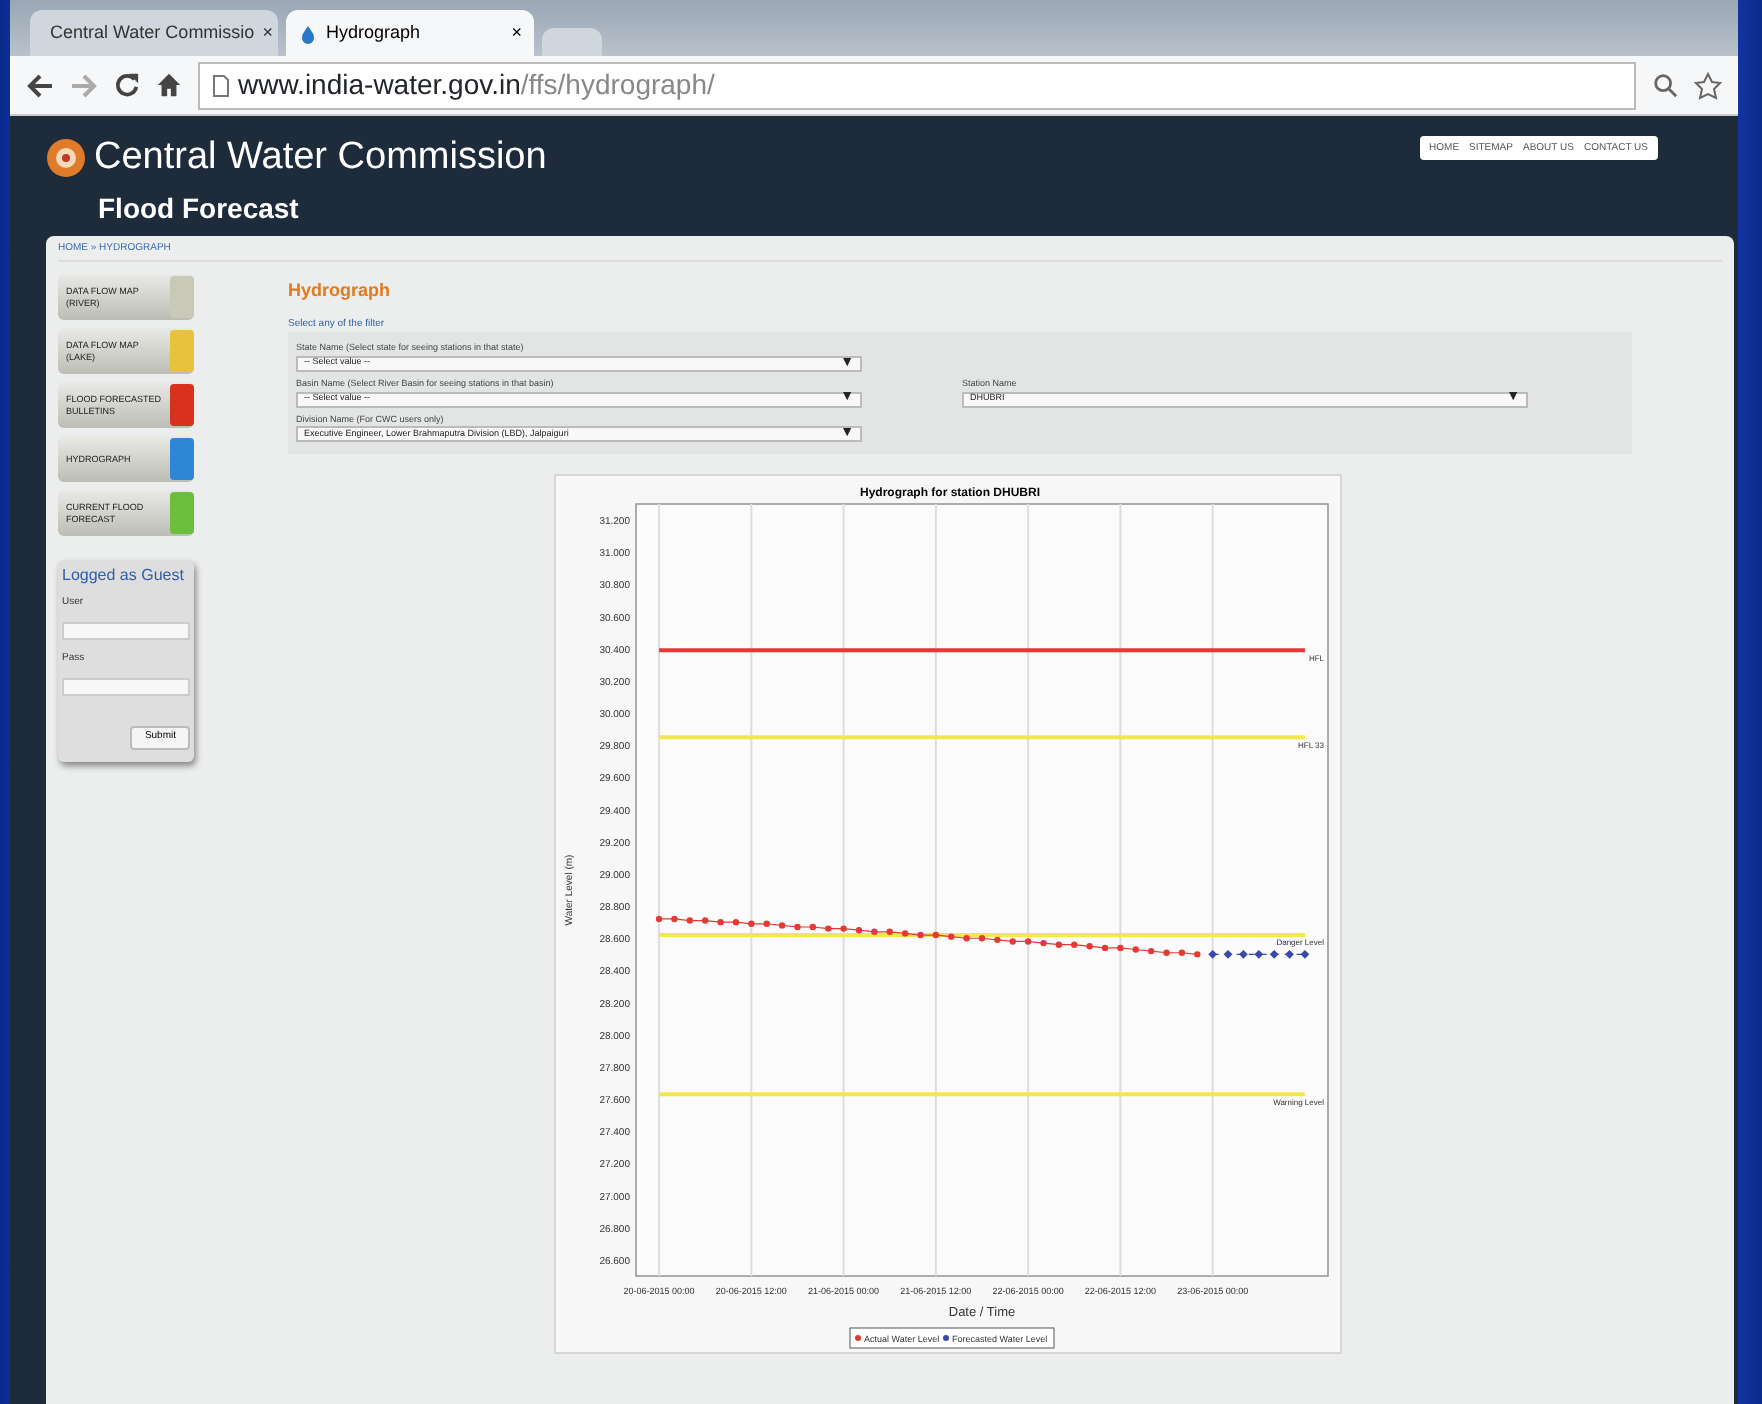 This screenshot has width=1762, height=1404. What do you see at coordinates (917, 85) in the screenshot?
I see `address-bar: www.india-water.gov.in/ffs/hydrograph/` at bounding box center [917, 85].